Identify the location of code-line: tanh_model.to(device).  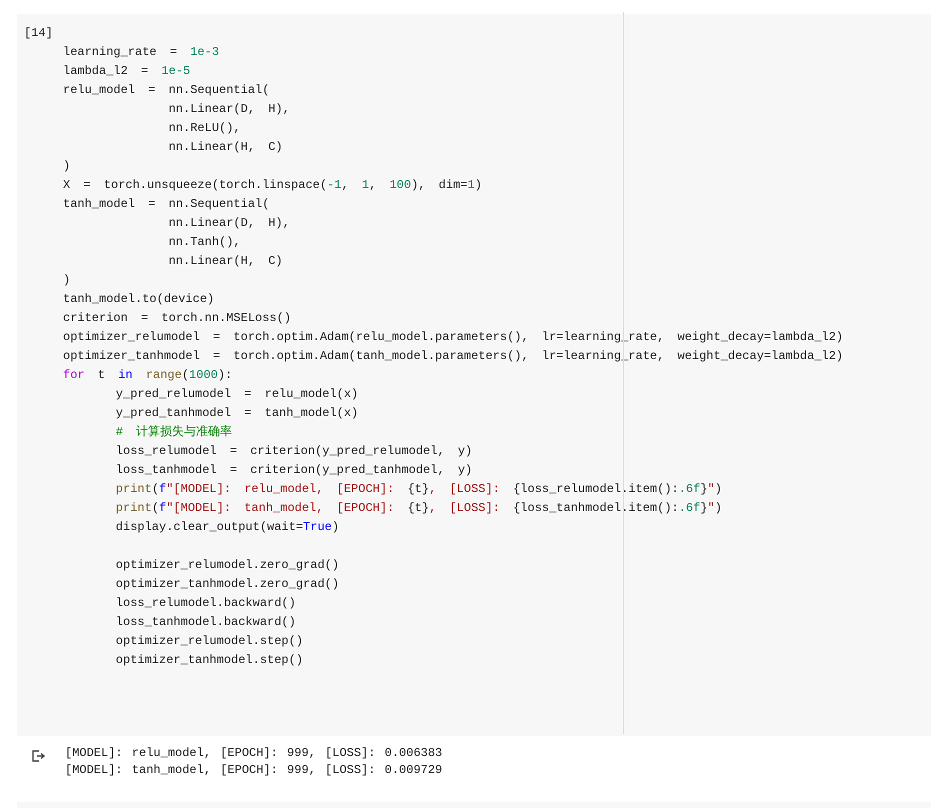
(138, 299).